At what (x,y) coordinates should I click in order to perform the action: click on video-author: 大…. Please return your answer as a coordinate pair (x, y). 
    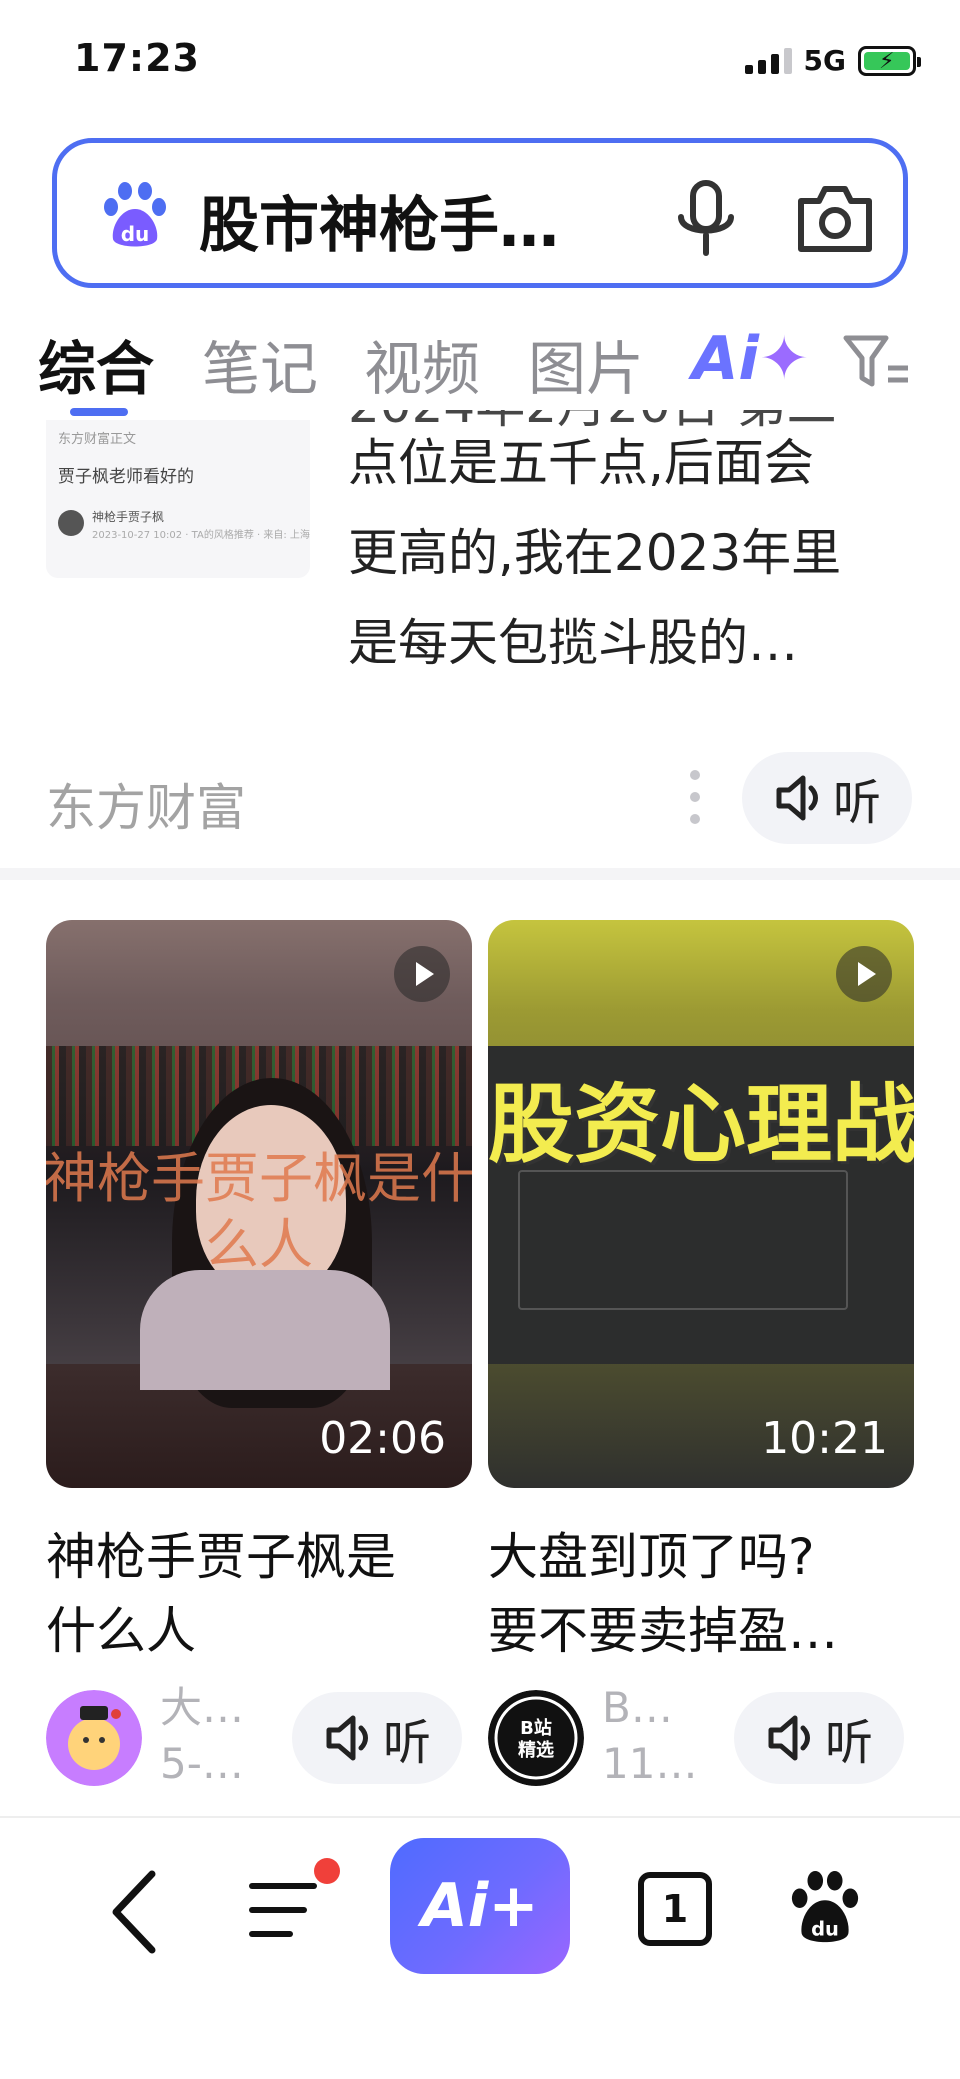
    Looking at the image, I should click on (202, 1707).